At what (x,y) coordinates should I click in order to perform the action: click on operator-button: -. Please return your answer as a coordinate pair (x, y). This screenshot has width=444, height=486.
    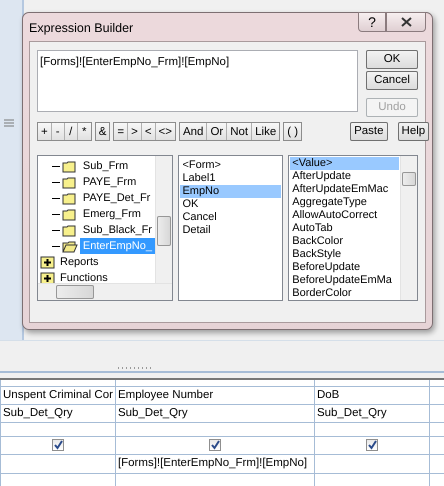
    Looking at the image, I should click on (58, 131).